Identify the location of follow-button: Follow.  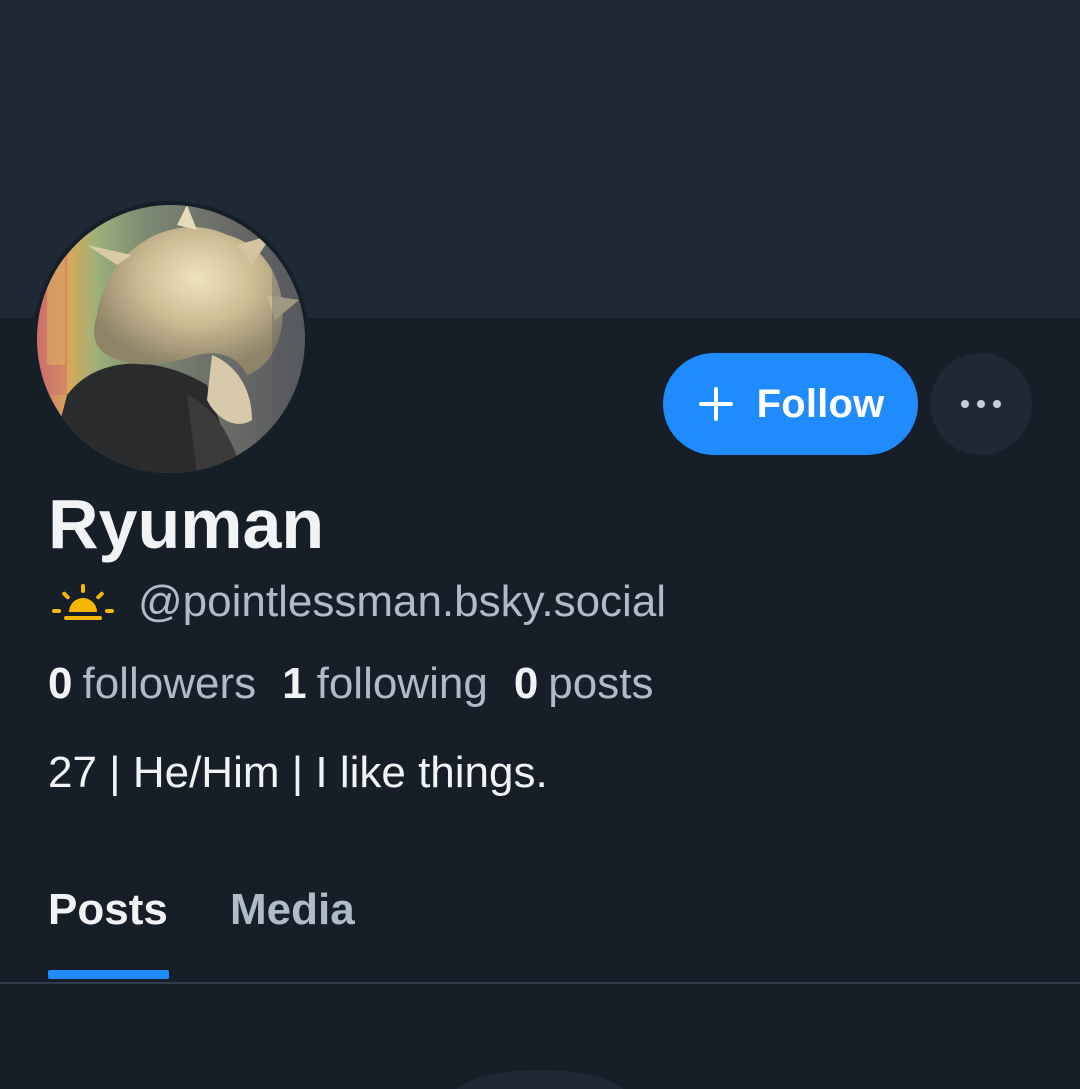
(790, 404).